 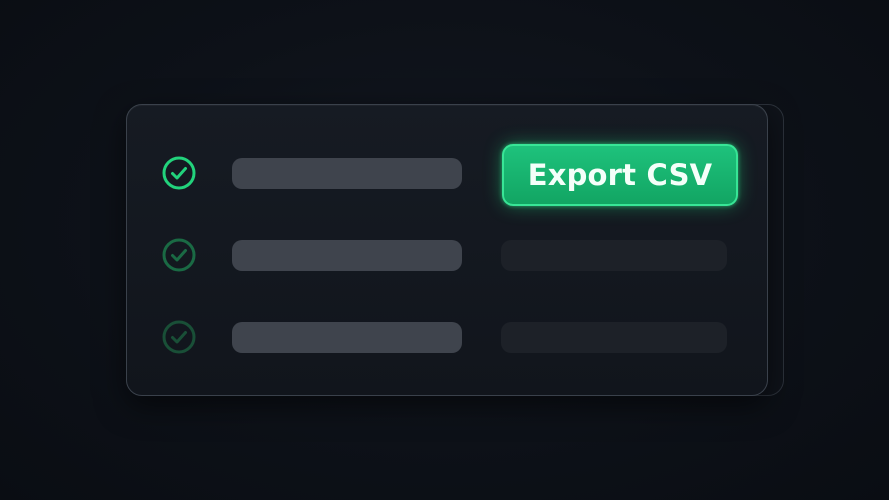 I want to click on export-csv-button: Export CSV, so click(x=620, y=175).